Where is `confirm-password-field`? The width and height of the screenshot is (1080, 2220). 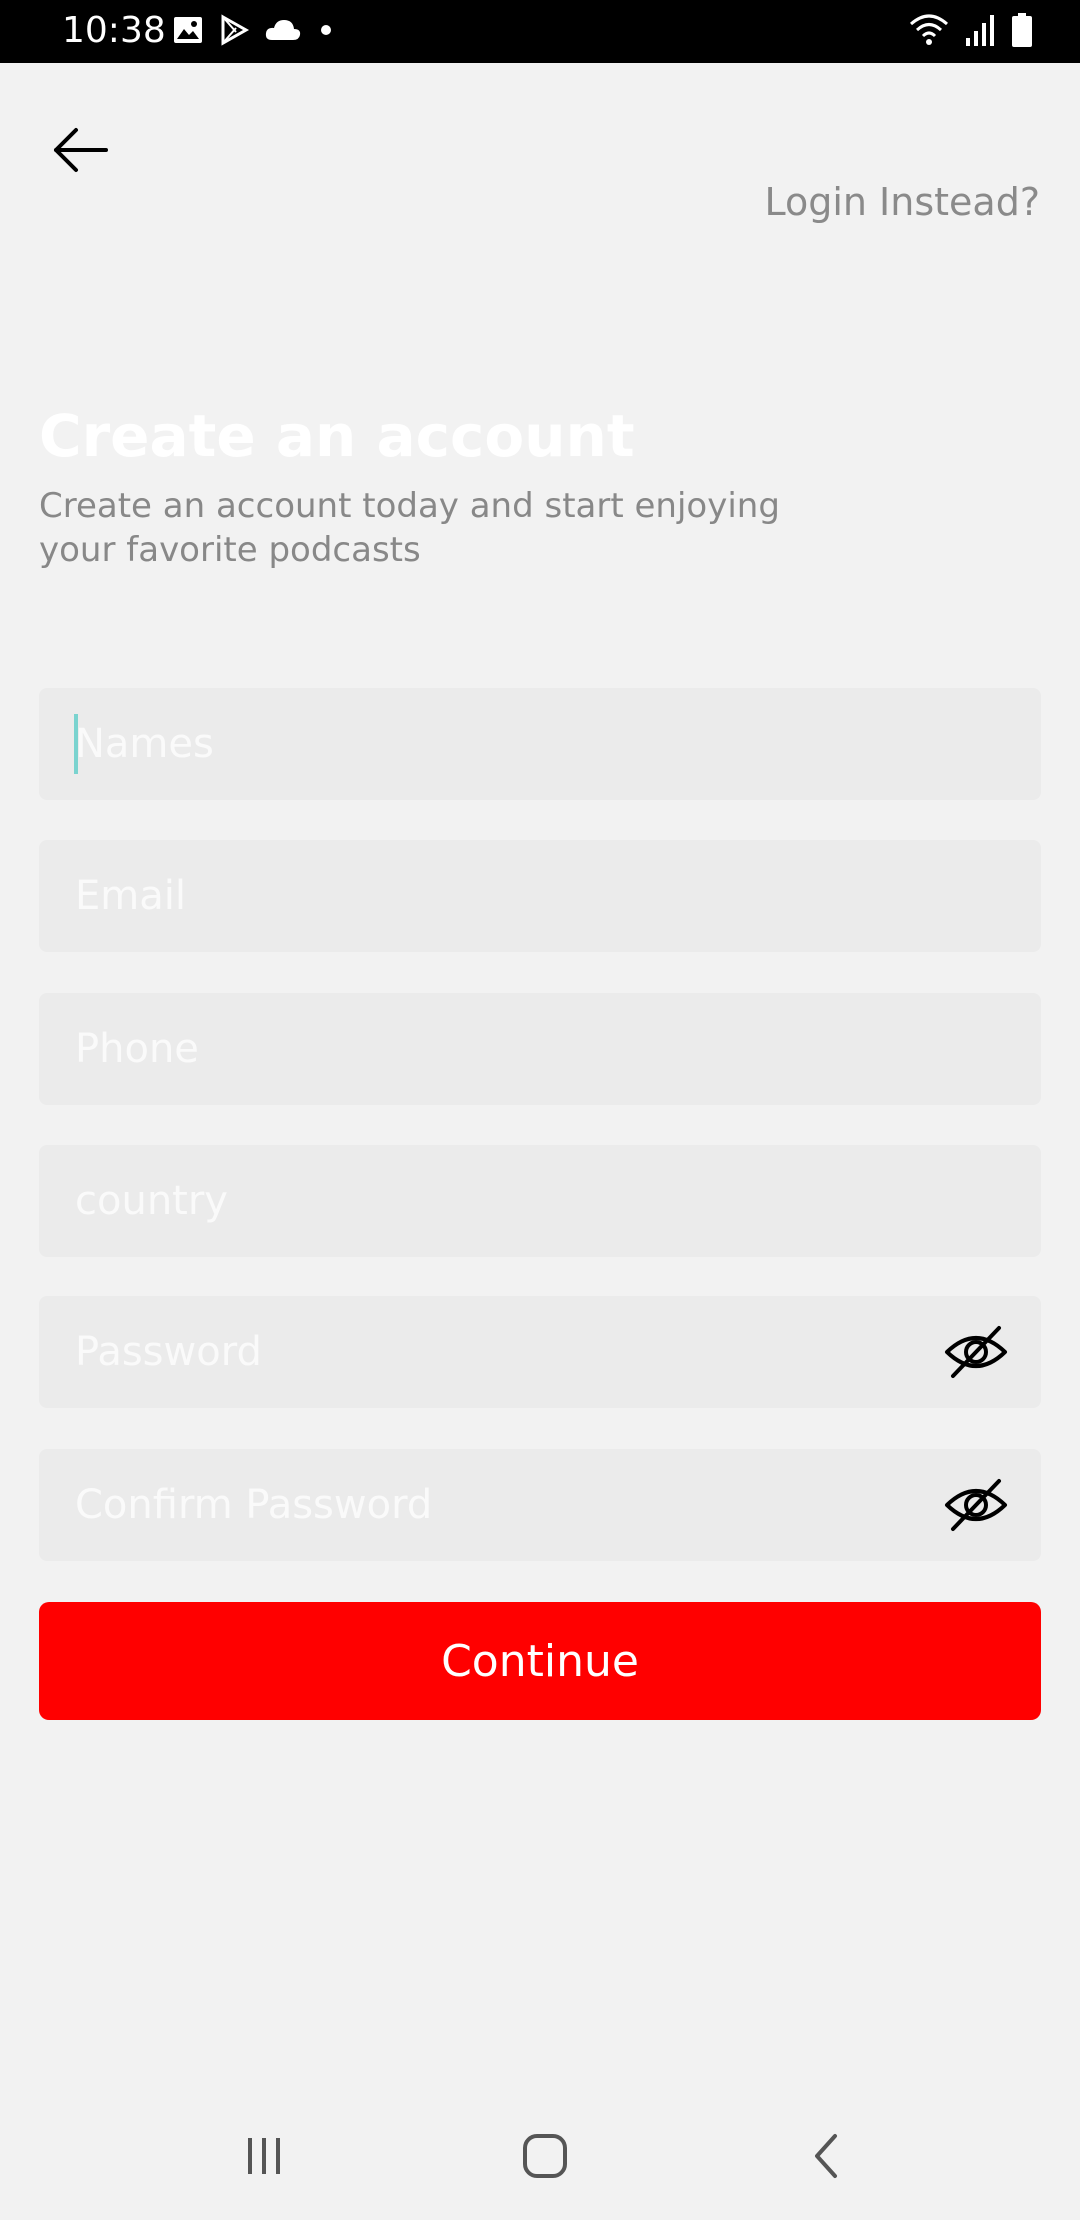
confirm-password-field is located at coordinates (540, 1505).